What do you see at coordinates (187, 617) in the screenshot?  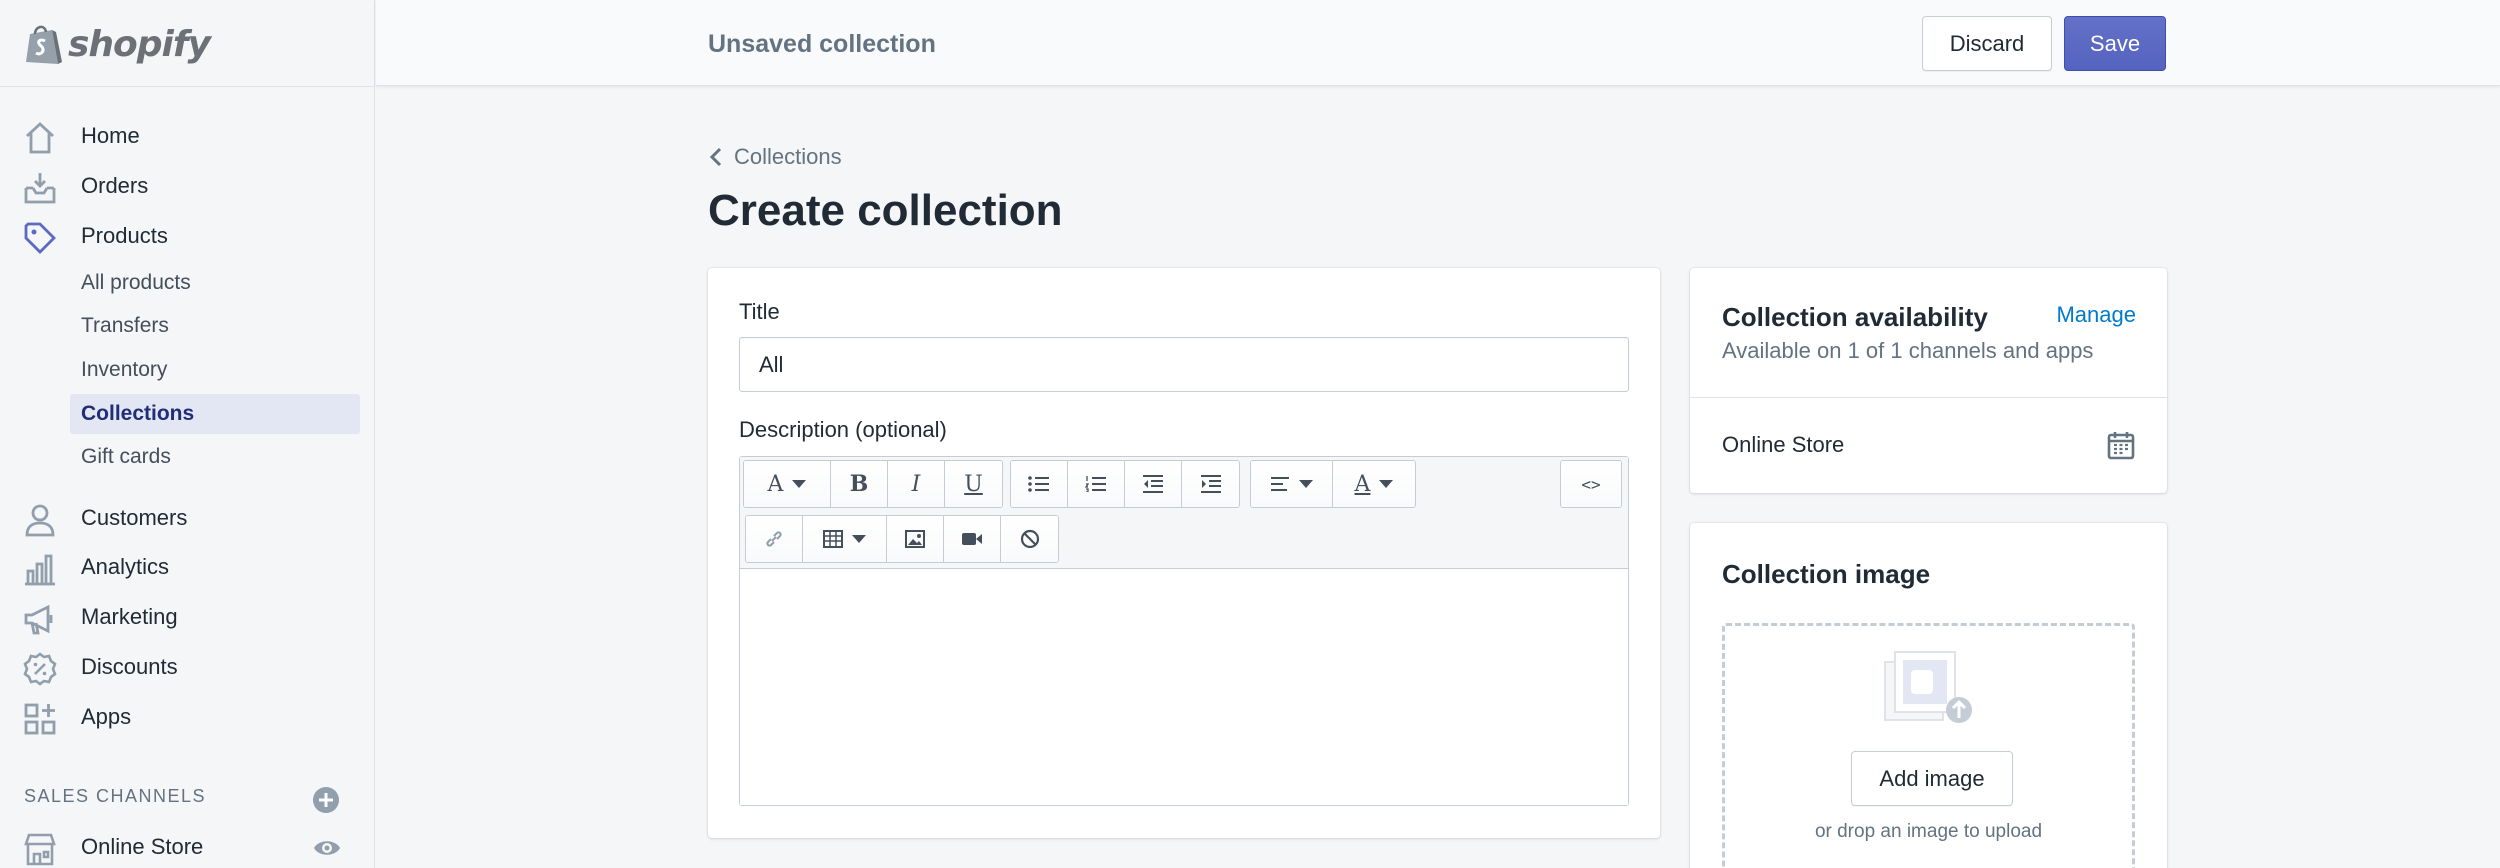 I see `nav-marketing: Marketing` at bounding box center [187, 617].